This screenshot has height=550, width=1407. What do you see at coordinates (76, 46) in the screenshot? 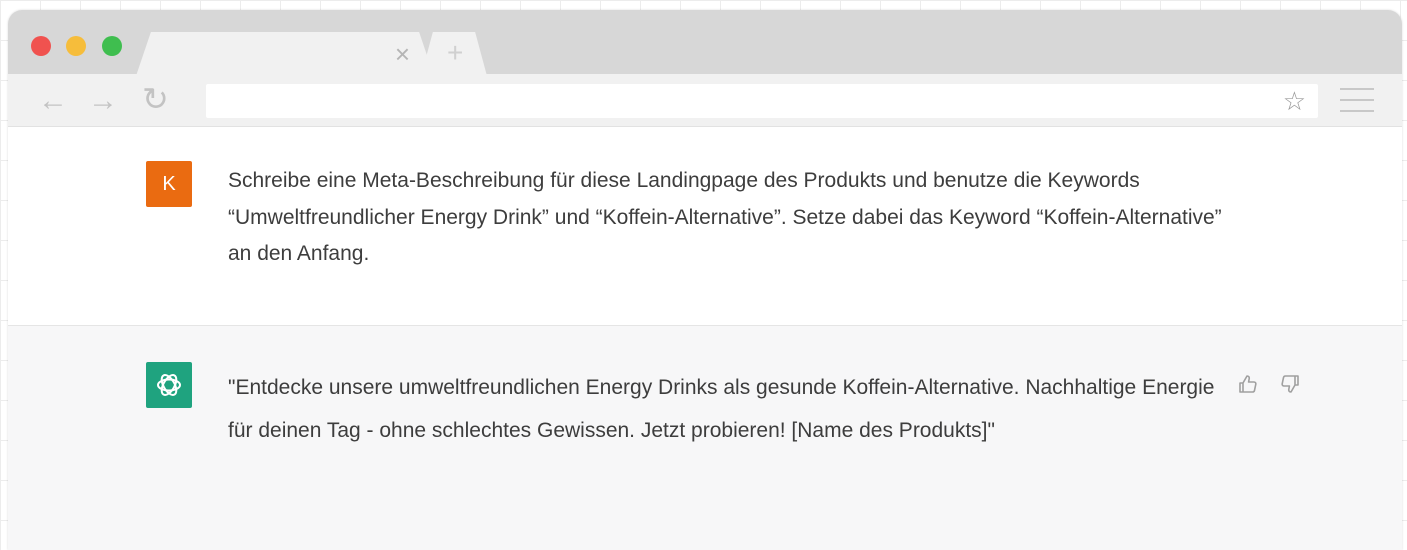
I see `minimize-window-button` at bounding box center [76, 46].